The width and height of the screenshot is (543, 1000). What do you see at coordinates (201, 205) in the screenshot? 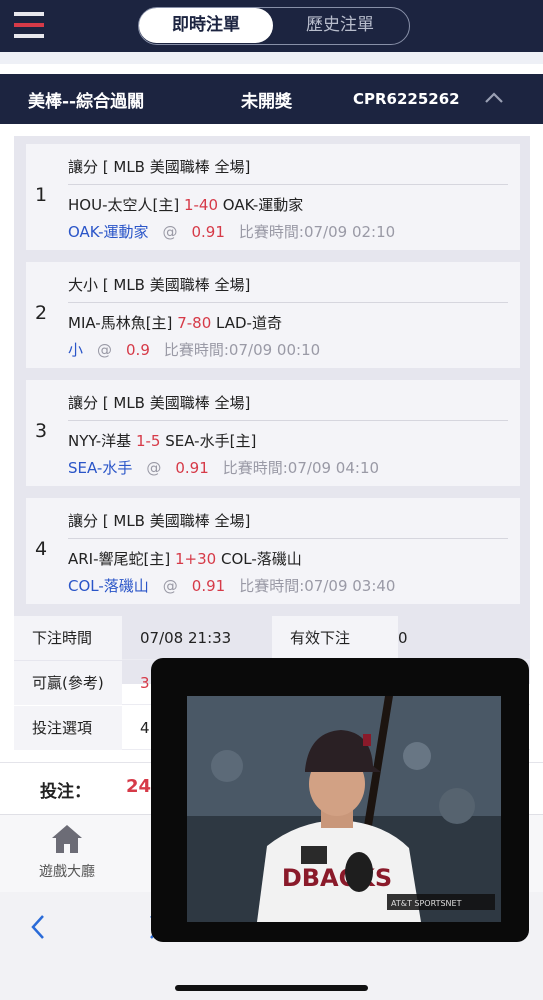
I see `leg-handicap: 1-40` at bounding box center [201, 205].